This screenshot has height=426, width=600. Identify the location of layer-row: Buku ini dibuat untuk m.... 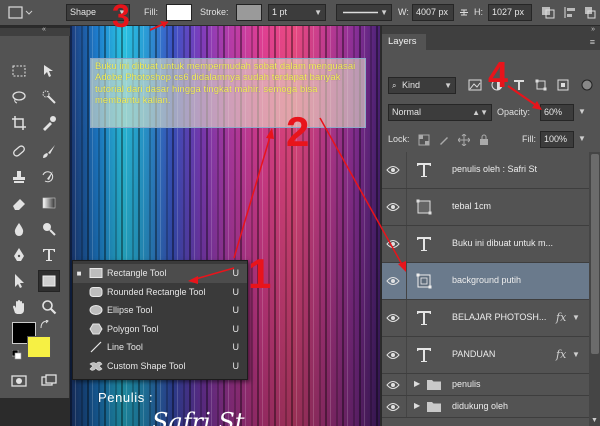
(491, 244).